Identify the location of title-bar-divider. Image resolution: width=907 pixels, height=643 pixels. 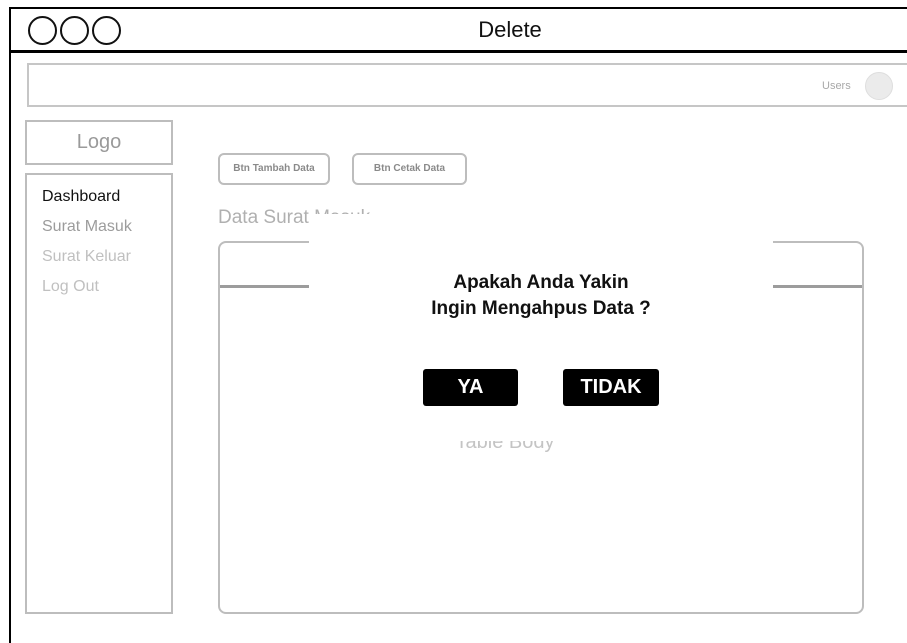
(458, 51).